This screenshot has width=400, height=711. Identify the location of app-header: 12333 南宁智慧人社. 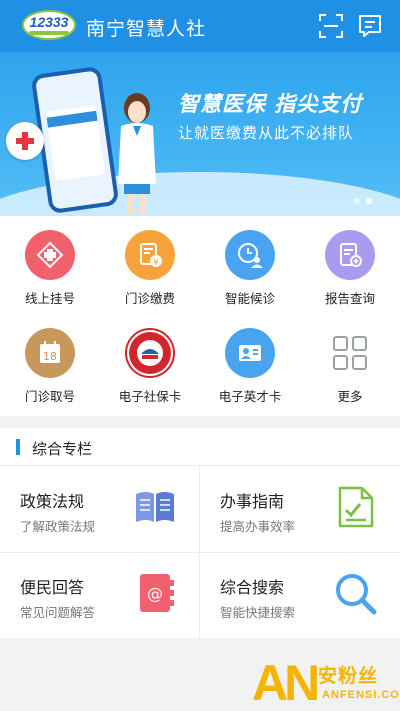
(200, 26).